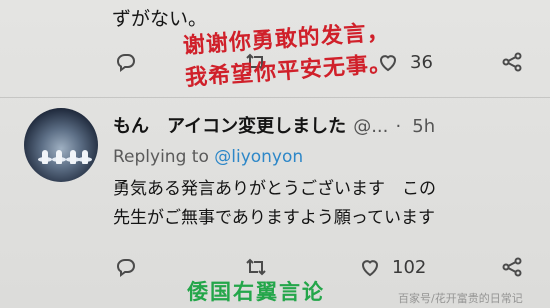  I want to click on green-caption-overlay: 倭国右翼言论, so click(256, 292).